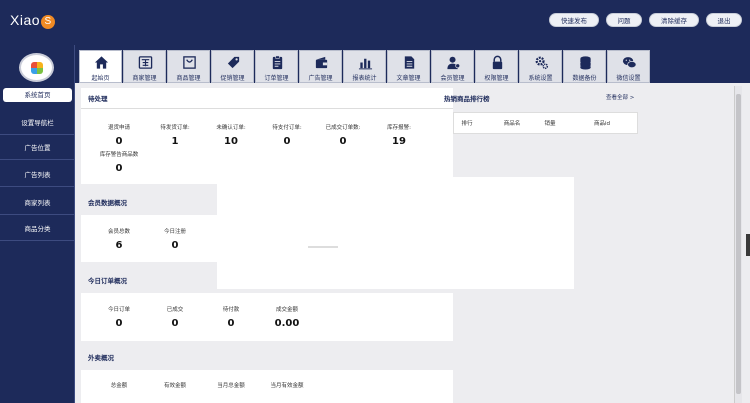 Image resolution: width=750 pixels, height=403 pixels. Describe the element at coordinates (107, 281) in the screenshot. I see `today-orders-title: 今日订单概况` at that location.